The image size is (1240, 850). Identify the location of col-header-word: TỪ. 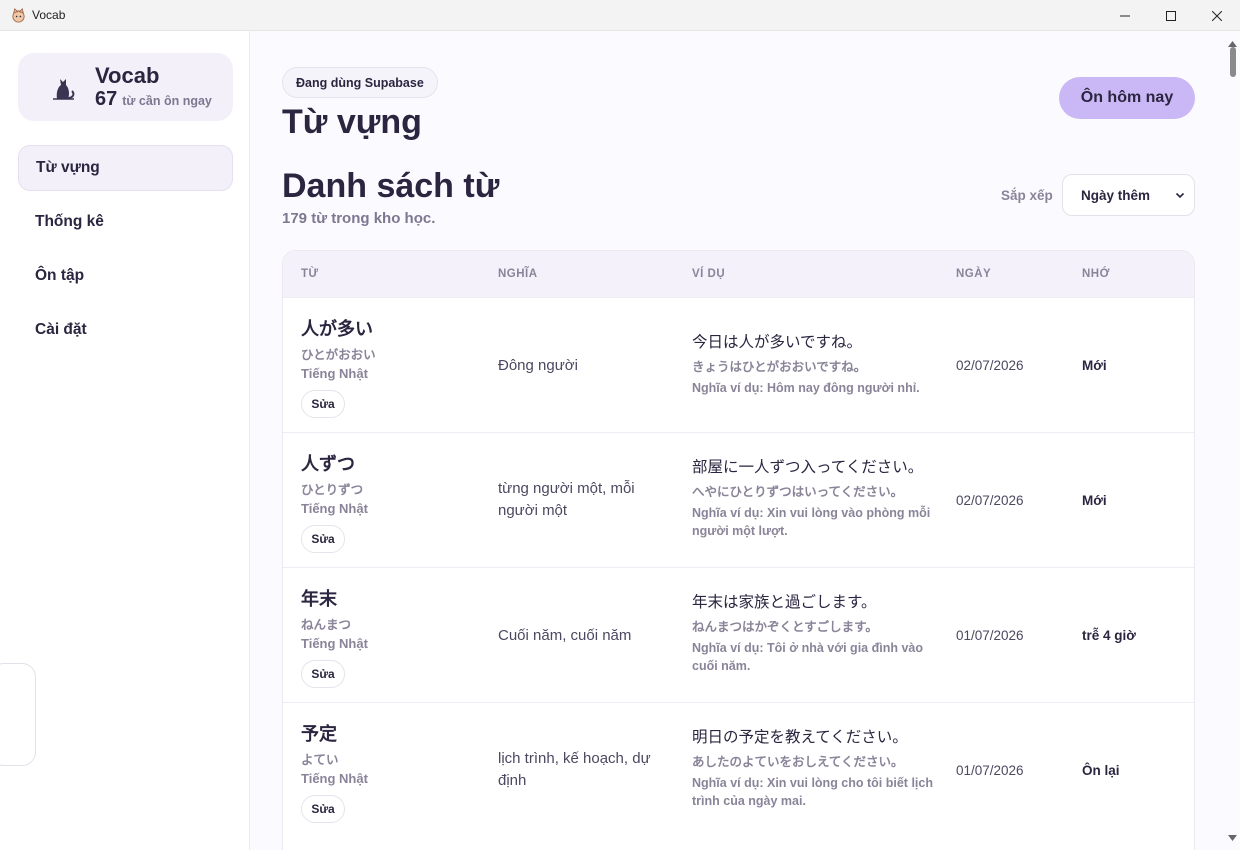
(310, 274).